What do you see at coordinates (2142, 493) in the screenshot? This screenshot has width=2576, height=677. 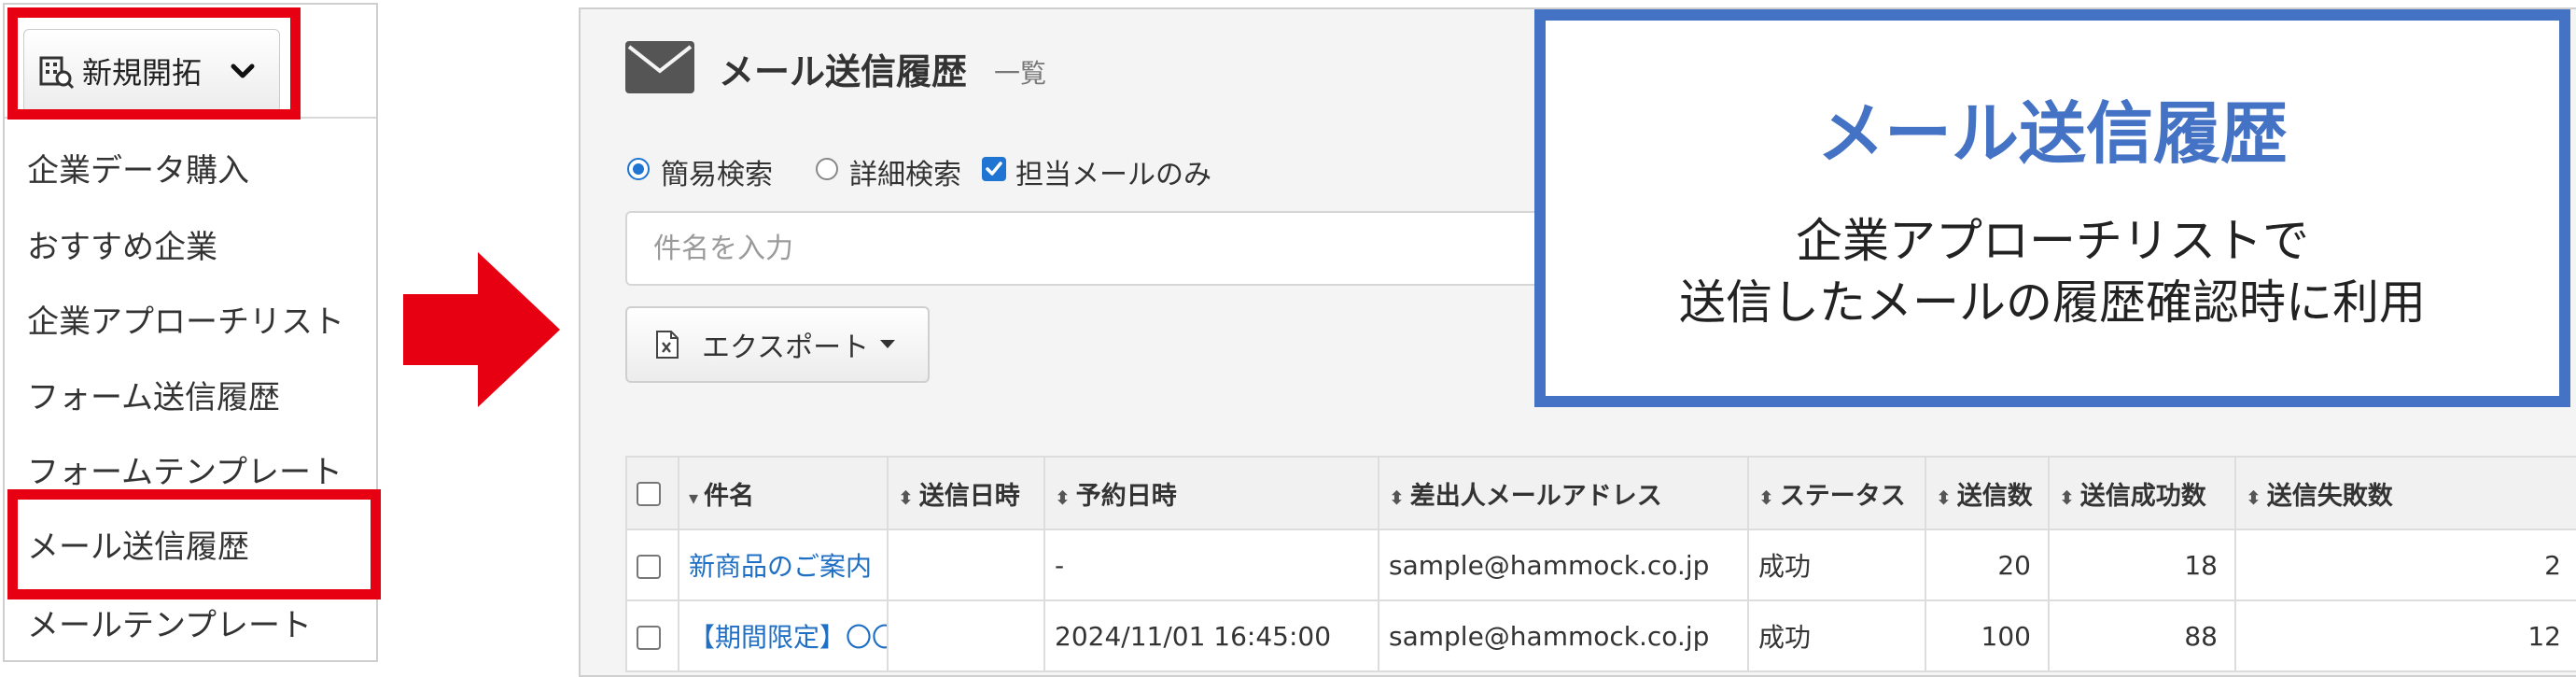 I see `column-header-success-count: ⬍ 送信成功数` at bounding box center [2142, 493].